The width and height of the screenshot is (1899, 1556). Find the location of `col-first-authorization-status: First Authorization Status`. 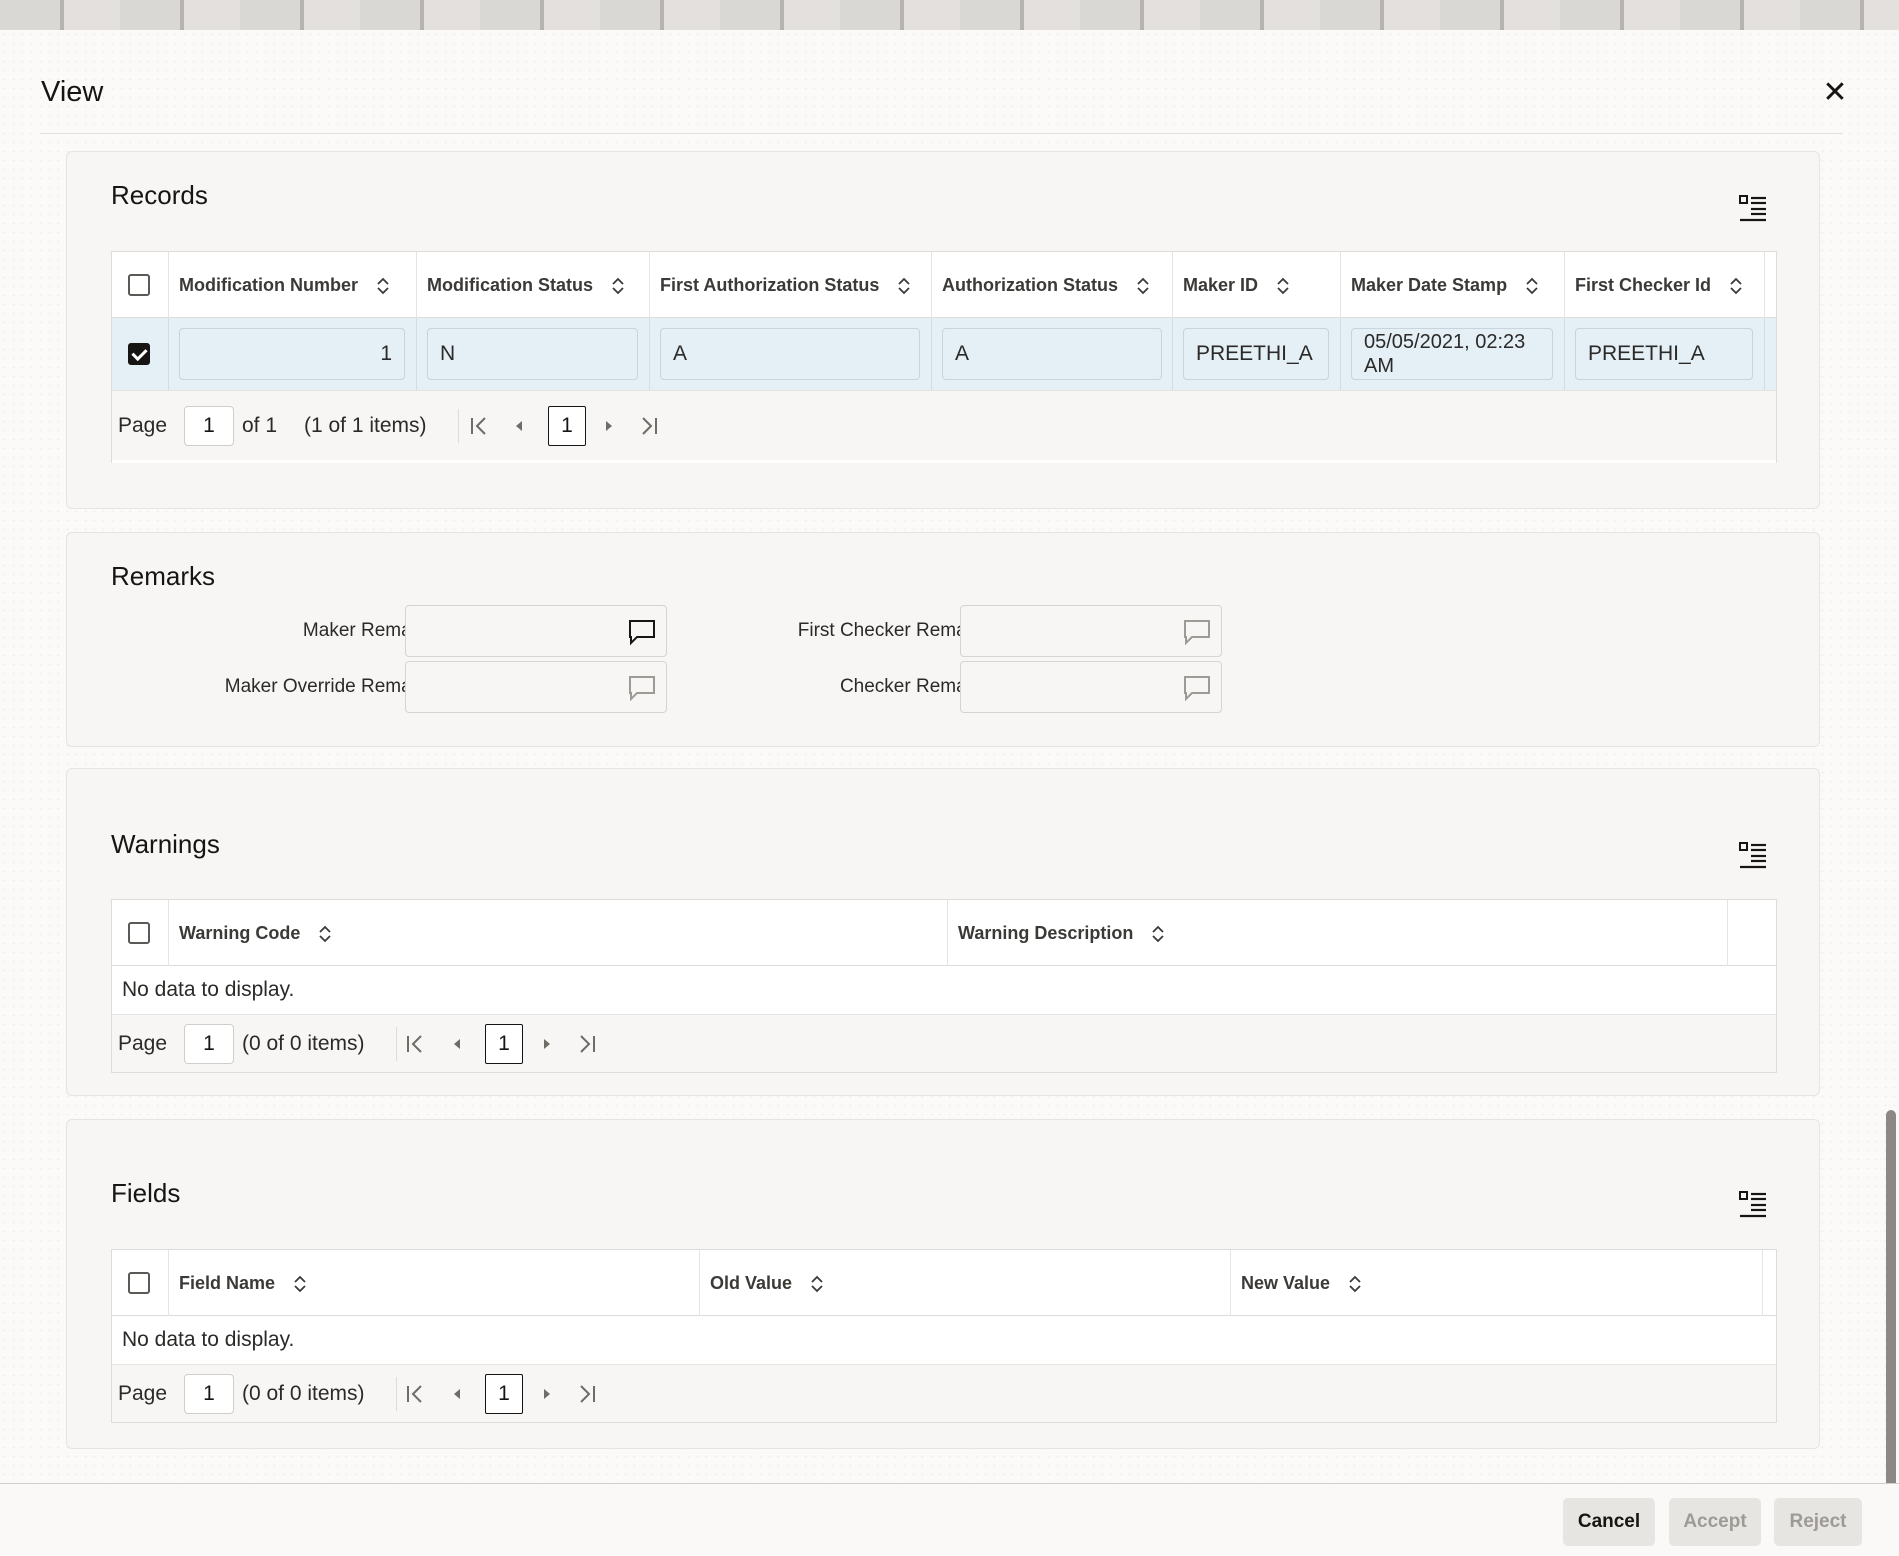

col-first-authorization-status: First Authorization Status is located at coordinates (790, 285).